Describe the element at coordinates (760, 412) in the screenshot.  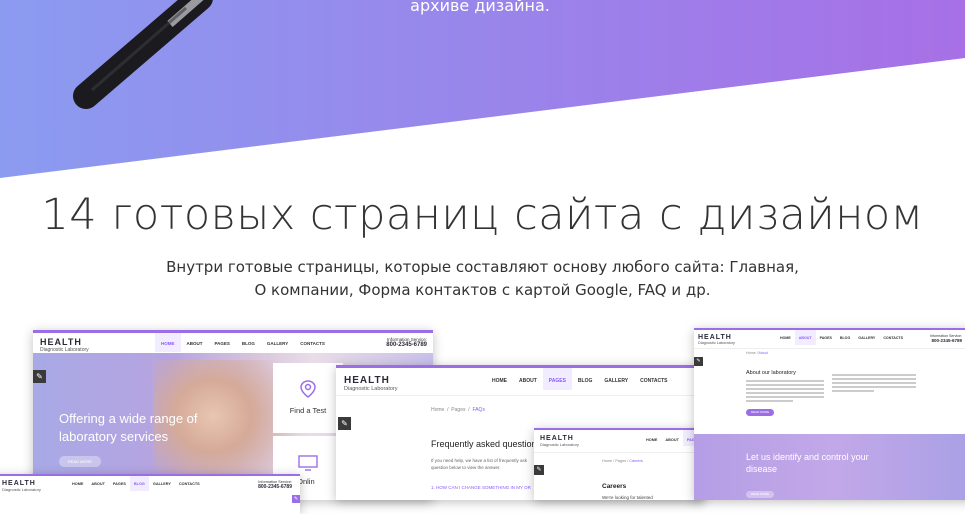
I see `about-read-more-button: READ MORE` at that location.